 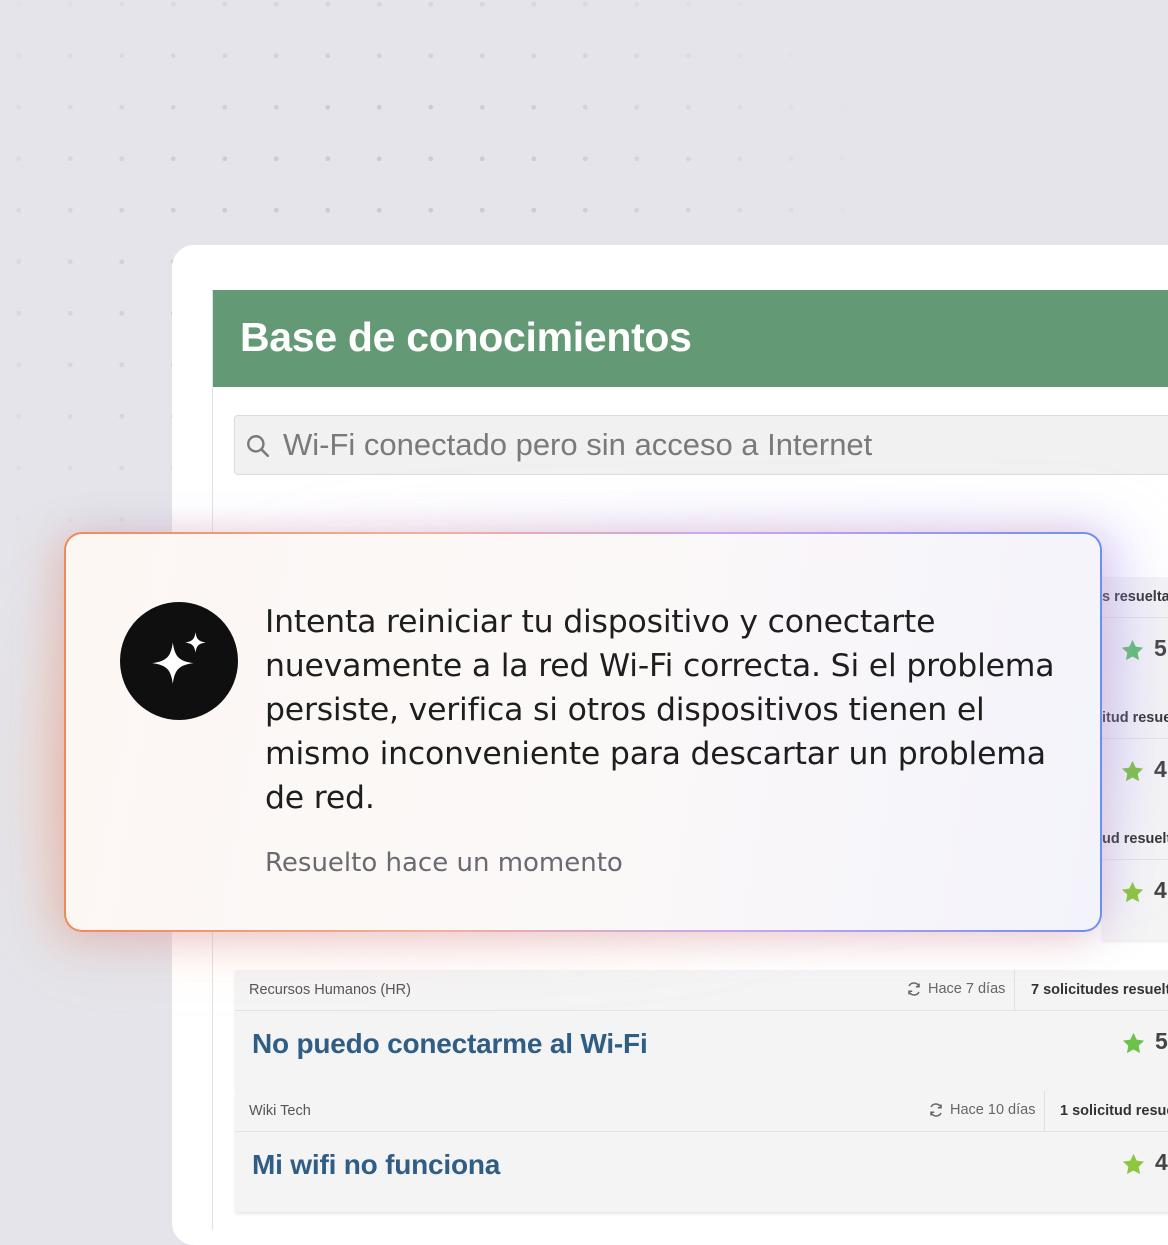 I want to click on result-updated-text: Hace 7 días, so click(x=967, y=989).